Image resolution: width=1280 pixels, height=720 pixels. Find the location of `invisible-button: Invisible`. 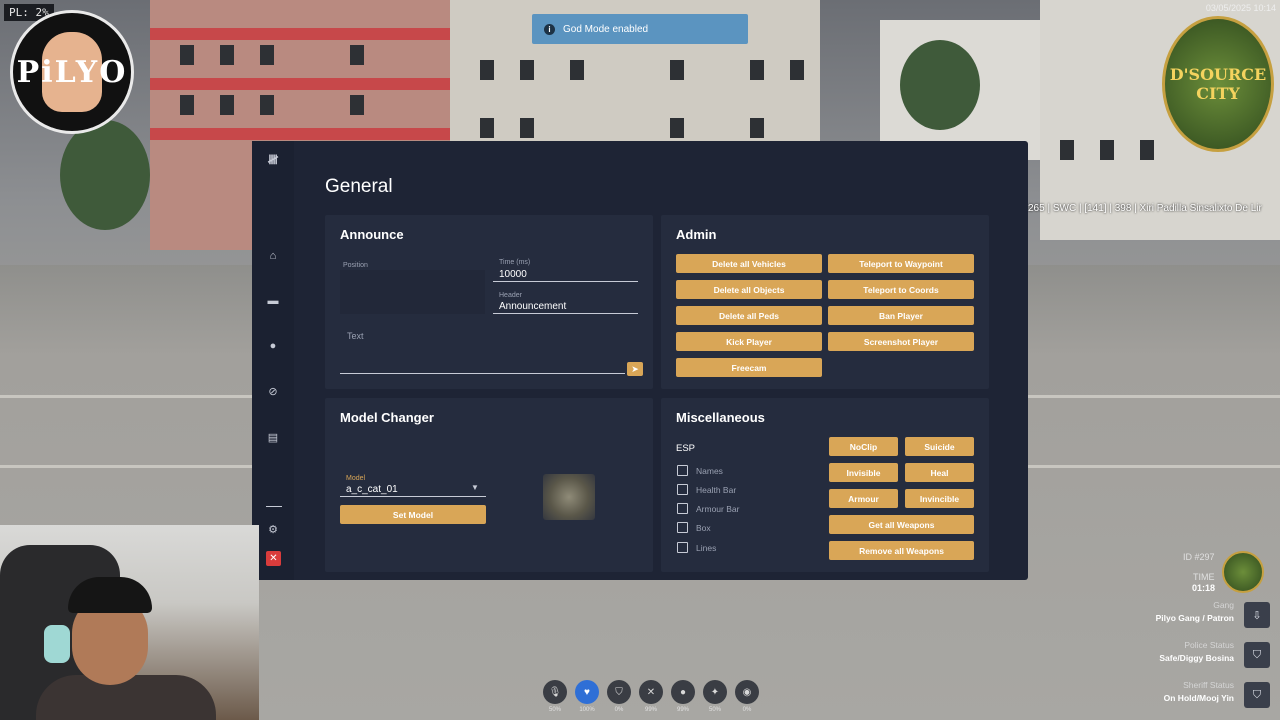

invisible-button: Invisible is located at coordinates (863, 472).